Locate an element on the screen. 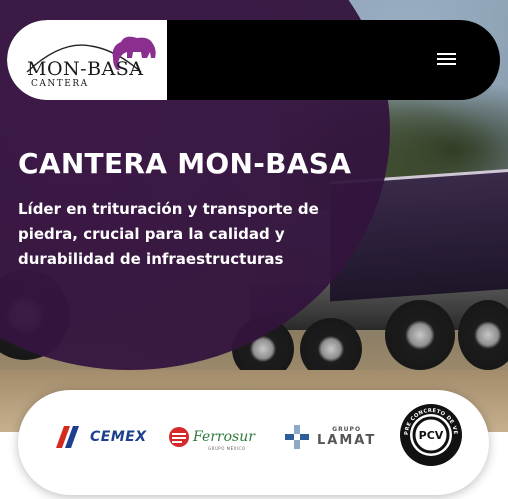 Image resolution: width=508 pixels, height=499 pixels. partner-logo-preconcreto-veracruz: PRE CONCRETO DE VERACRUZ PCV is located at coordinates (431, 435).